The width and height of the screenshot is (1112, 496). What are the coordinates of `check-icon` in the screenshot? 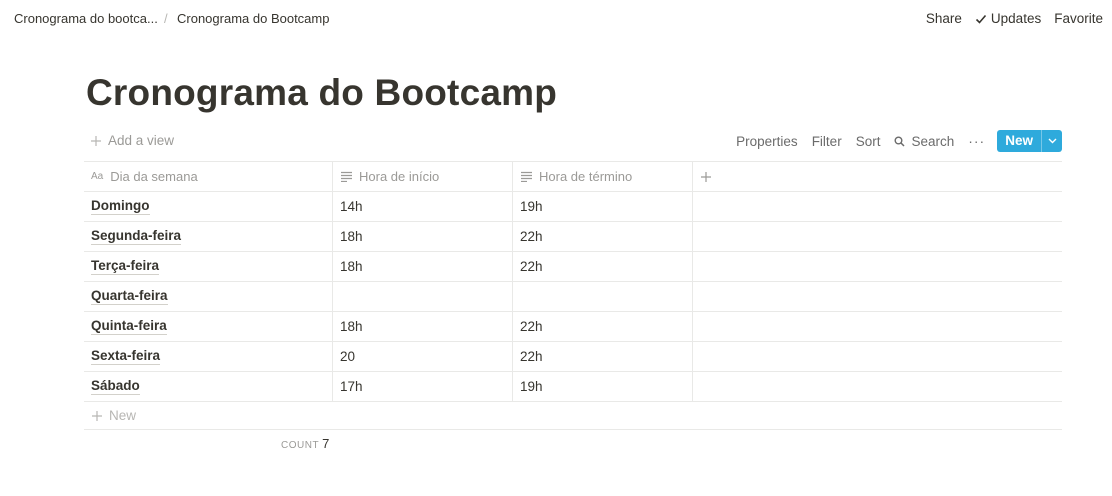 It's located at (981, 19).